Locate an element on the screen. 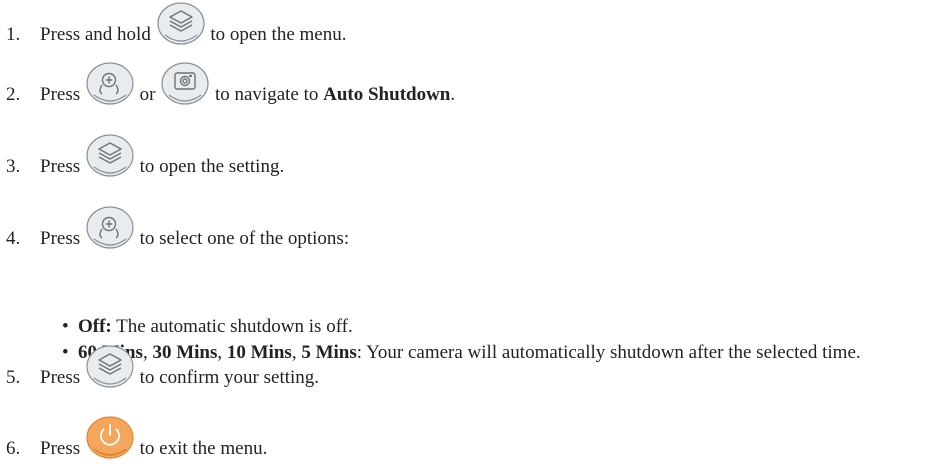  step-4: 4. Press to select one of the options: is located at coordinates (472, 229).